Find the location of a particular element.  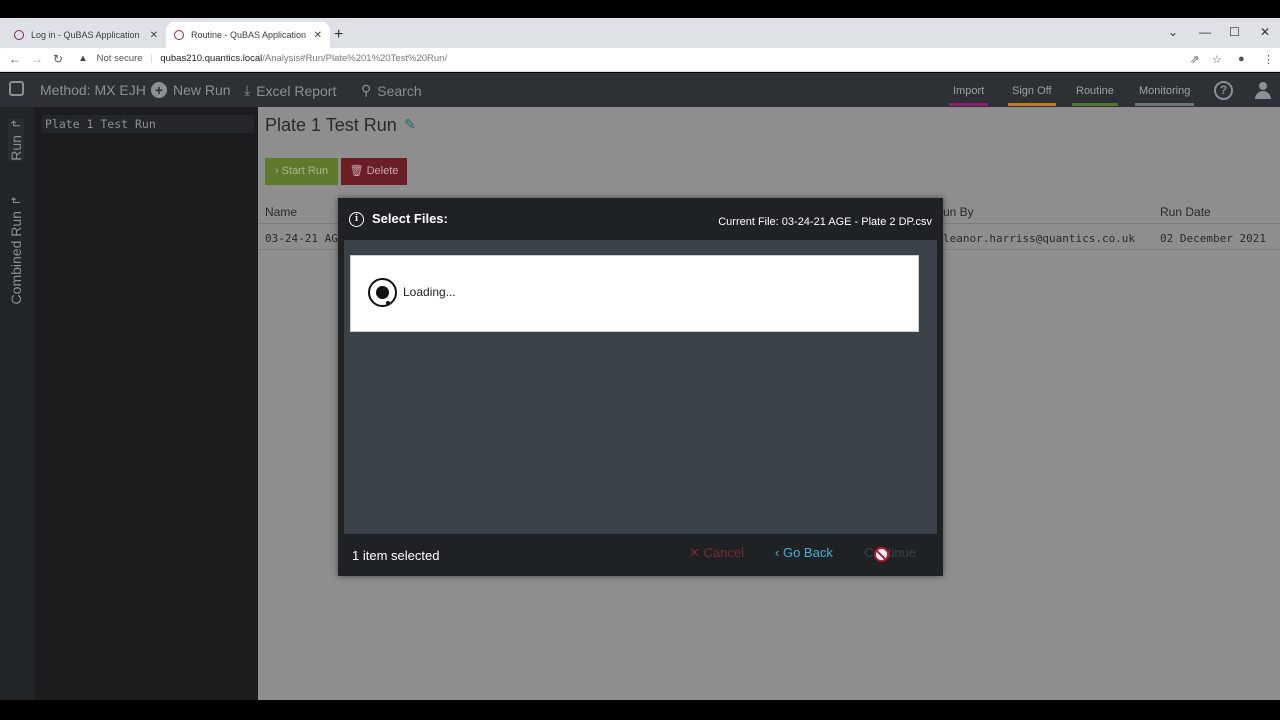

nav-monitoring: Monitoring is located at coordinates (1165, 95).